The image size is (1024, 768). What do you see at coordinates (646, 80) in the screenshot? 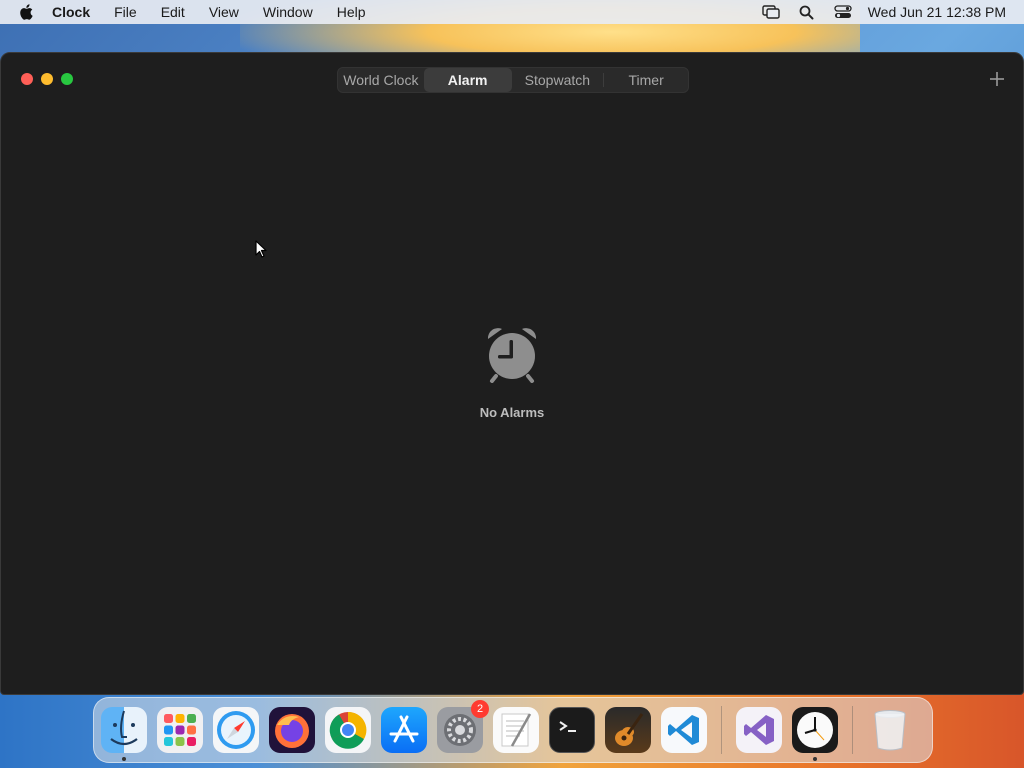
I see `tab-timer: Timer` at bounding box center [646, 80].